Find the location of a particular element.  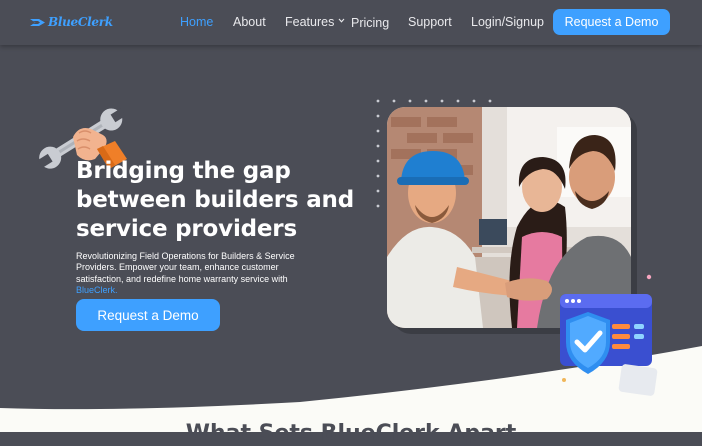

nav-link-login-signup: Login/Signup is located at coordinates (507, 22).